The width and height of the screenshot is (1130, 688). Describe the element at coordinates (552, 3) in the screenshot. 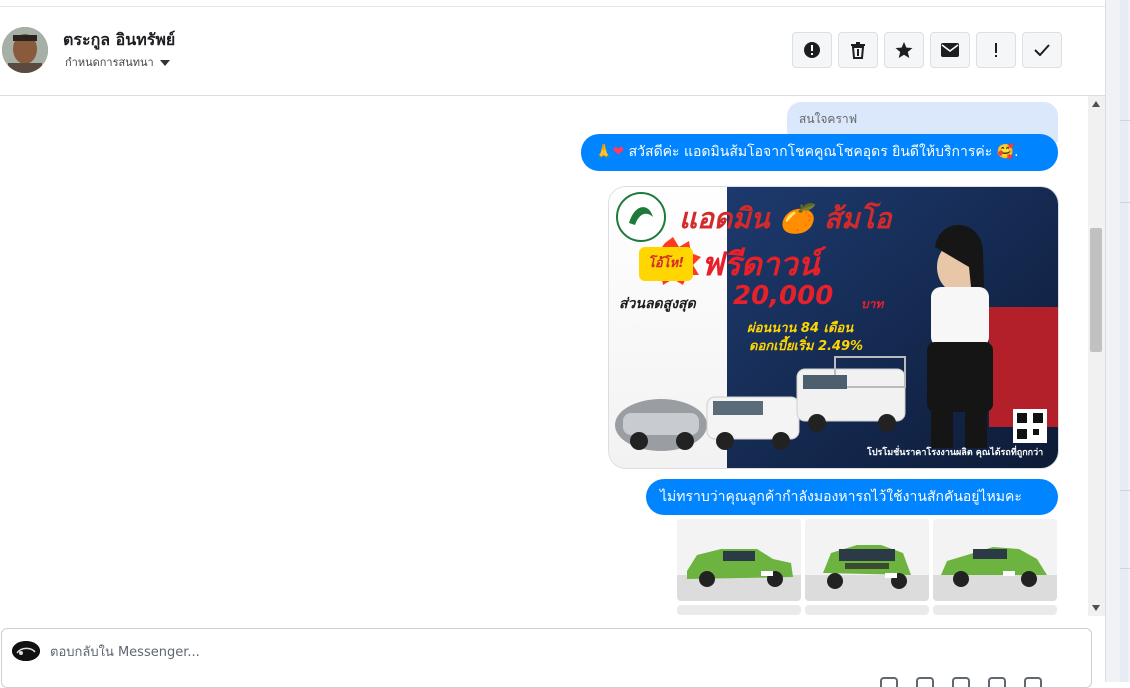

I see `top-strip` at that location.